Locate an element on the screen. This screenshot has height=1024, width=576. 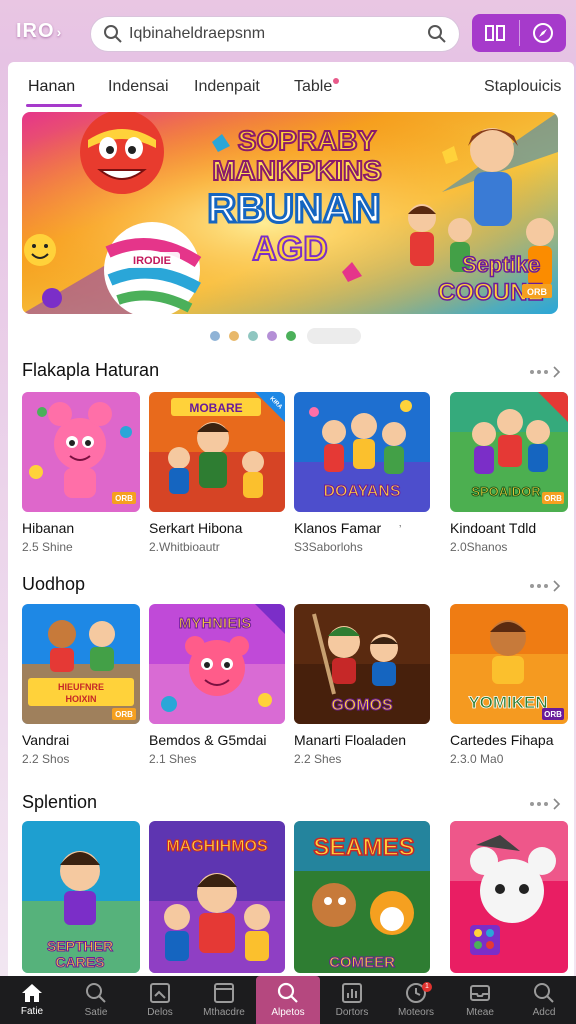
tab-staplouicis: Staplouicis is located at coordinates (522, 87).